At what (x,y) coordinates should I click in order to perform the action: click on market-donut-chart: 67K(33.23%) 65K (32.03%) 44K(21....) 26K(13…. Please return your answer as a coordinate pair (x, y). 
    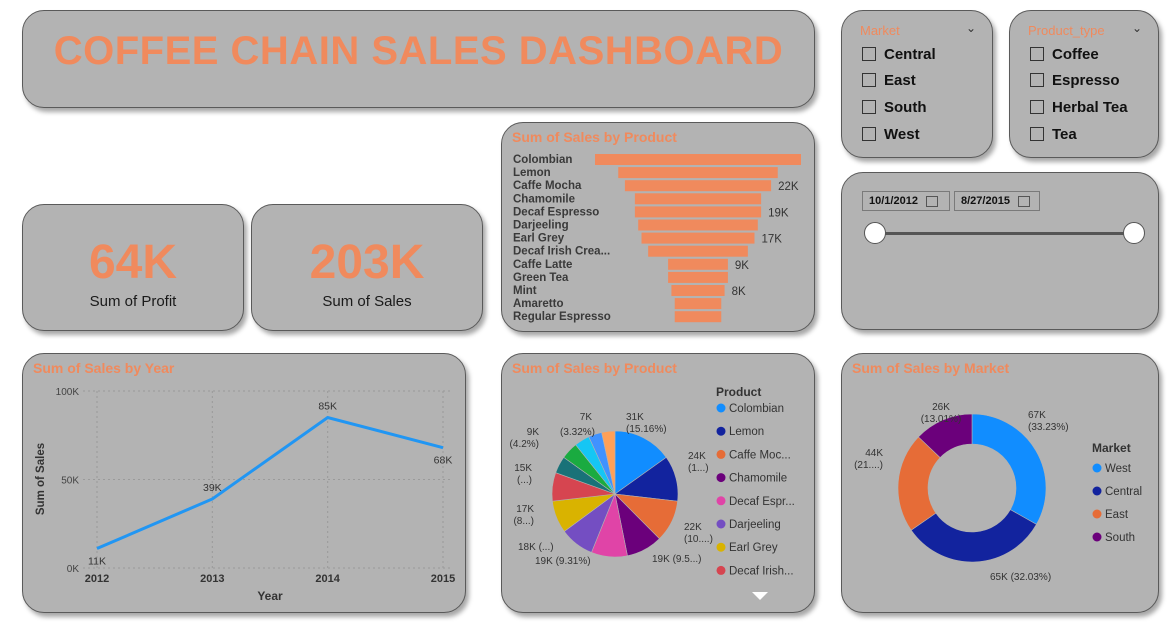
    Looking at the image, I should click on (998, 492).